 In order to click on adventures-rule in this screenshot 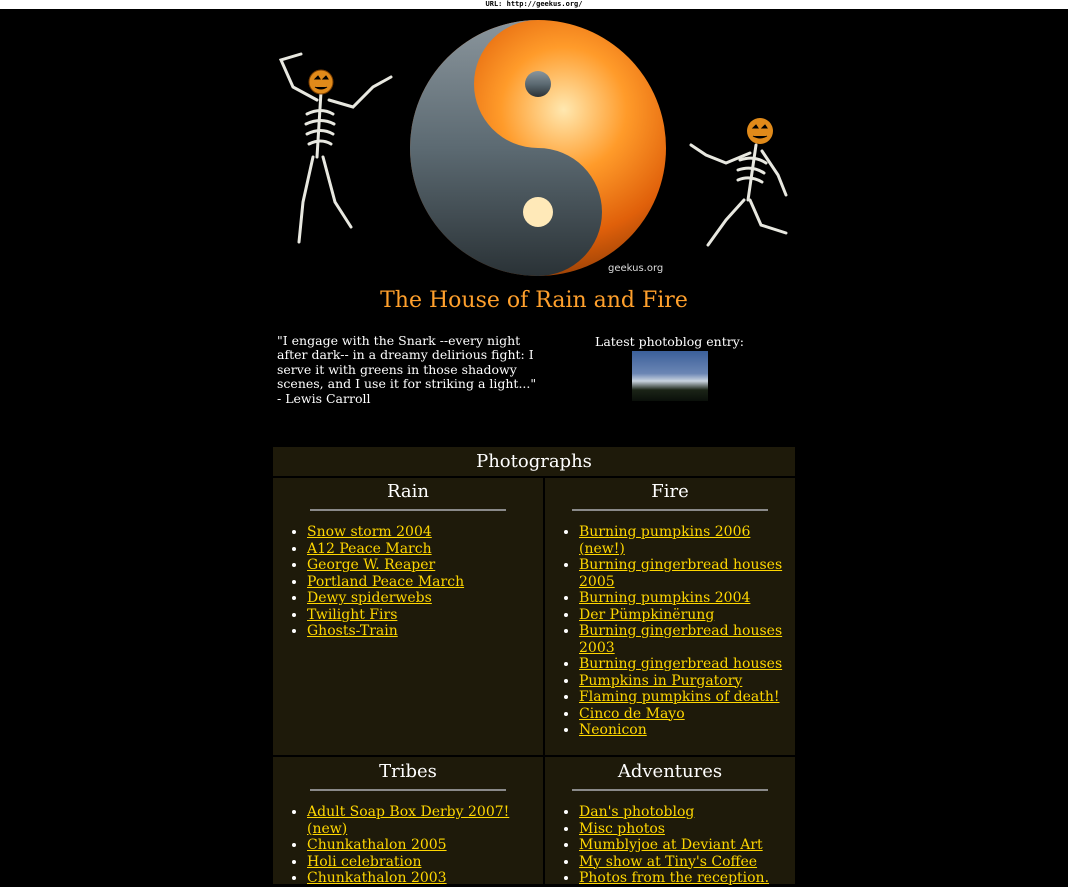, I will do `click(670, 790)`.